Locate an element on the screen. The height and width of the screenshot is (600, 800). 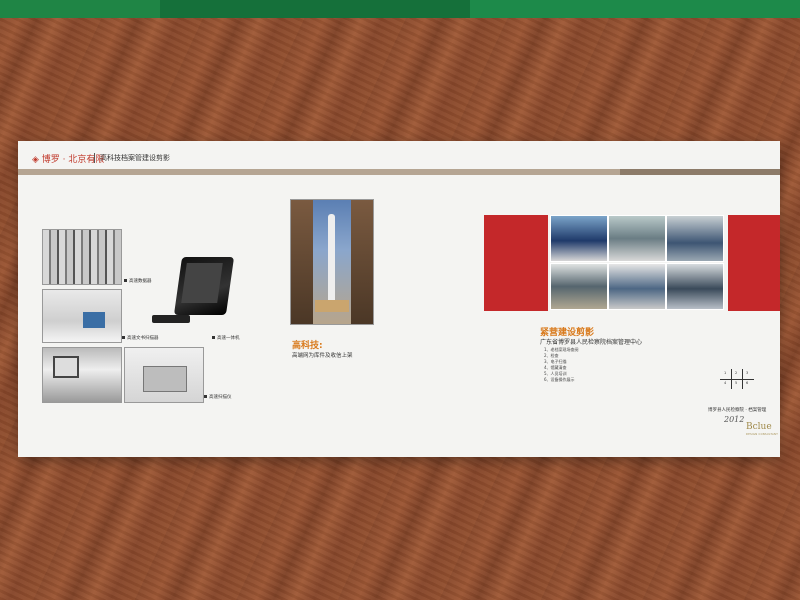
launch-pad is located at coordinates (332, 306).